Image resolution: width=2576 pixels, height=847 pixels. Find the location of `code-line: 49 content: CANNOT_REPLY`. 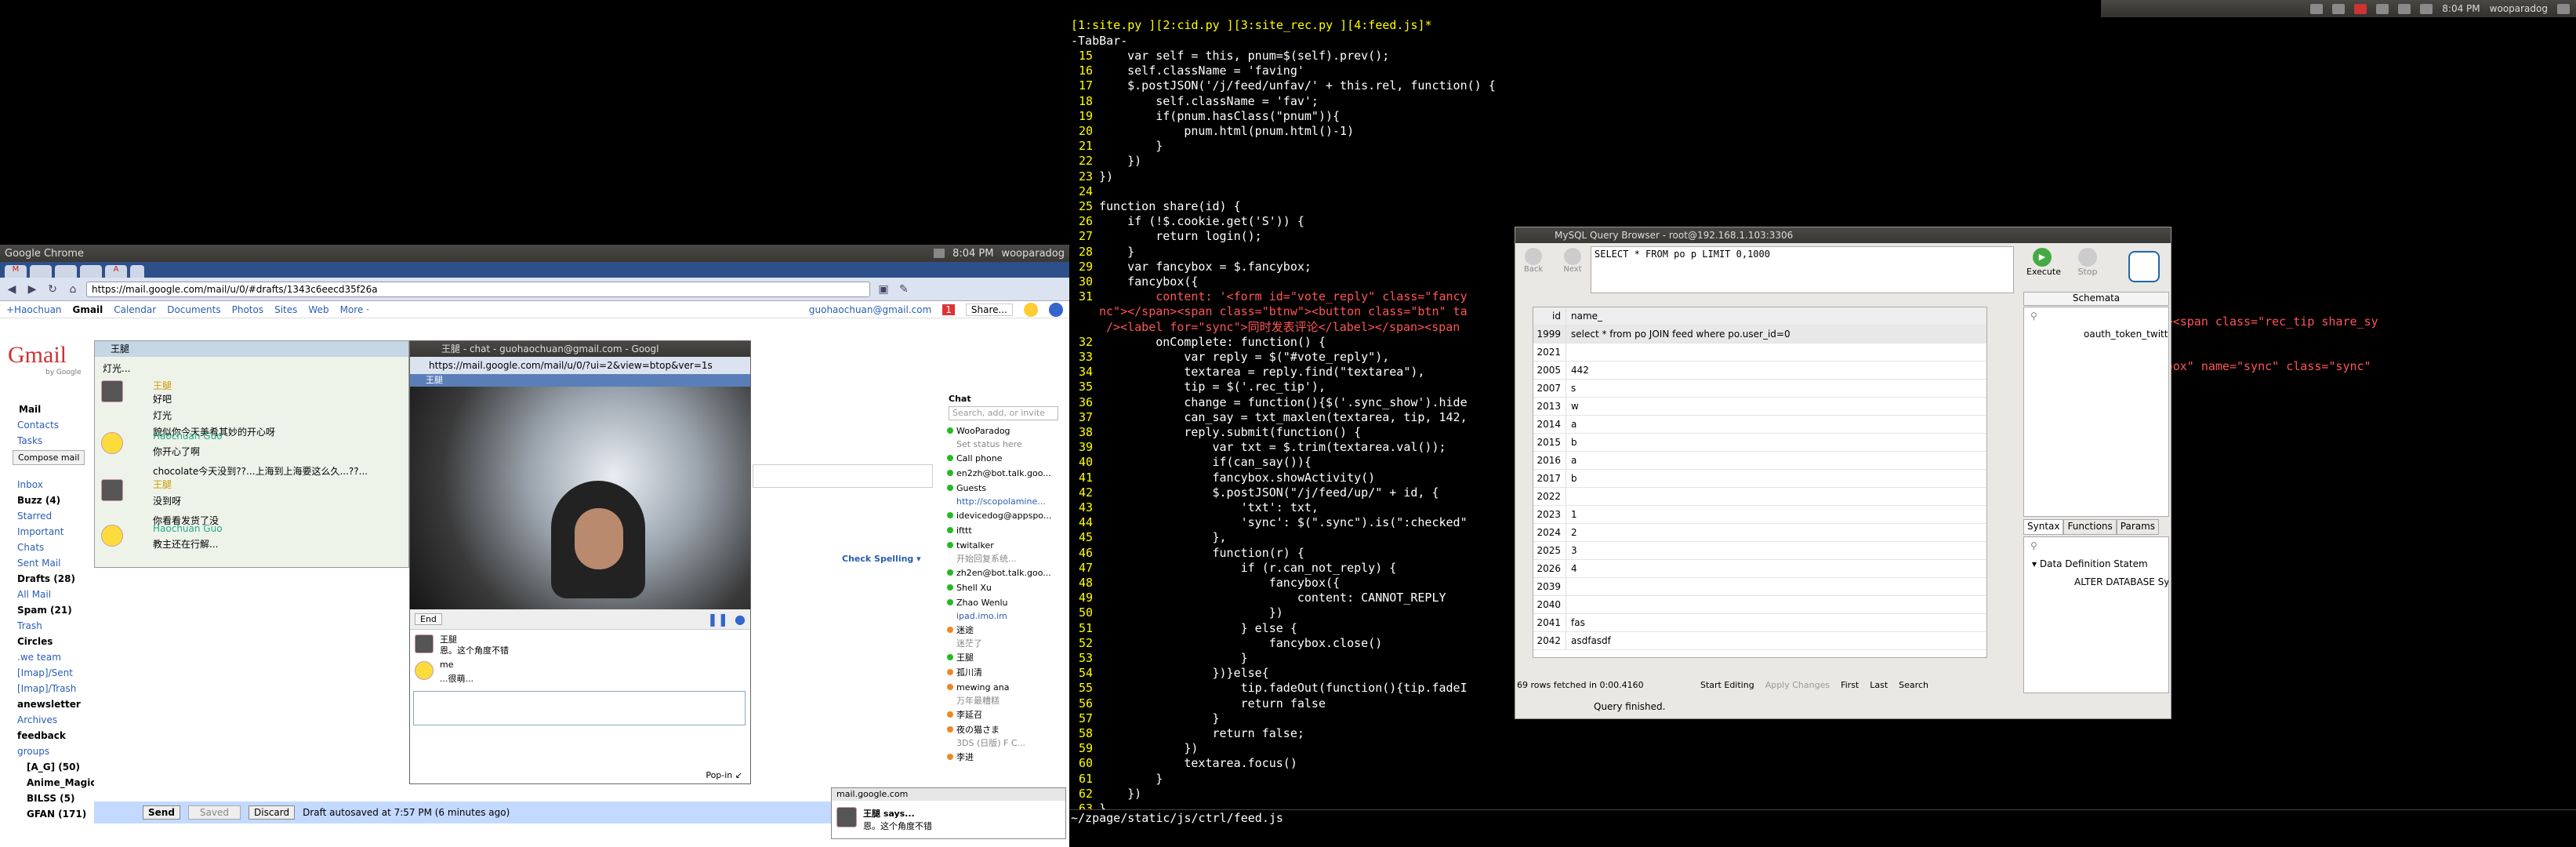

code-line: 49 content: CANNOT_REPLY is located at coordinates (1257, 598).